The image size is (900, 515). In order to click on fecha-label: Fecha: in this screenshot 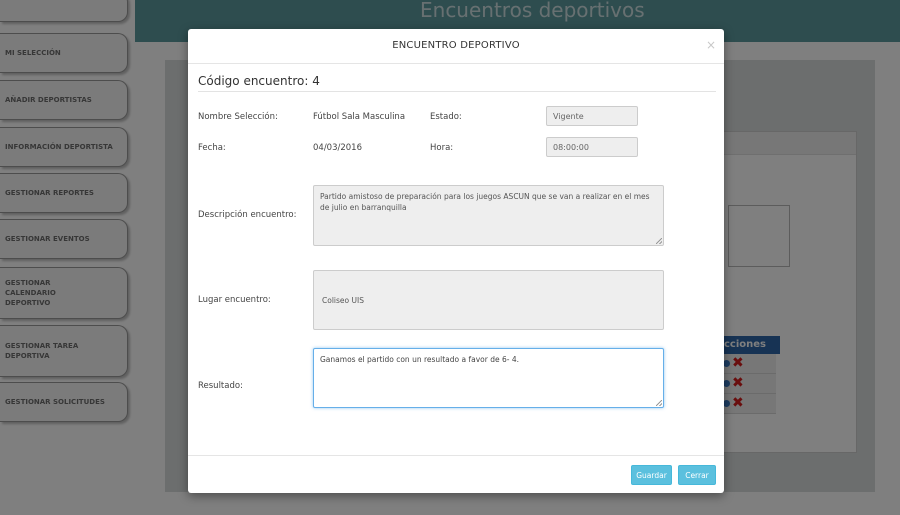, I will do `click(212, 148)`.